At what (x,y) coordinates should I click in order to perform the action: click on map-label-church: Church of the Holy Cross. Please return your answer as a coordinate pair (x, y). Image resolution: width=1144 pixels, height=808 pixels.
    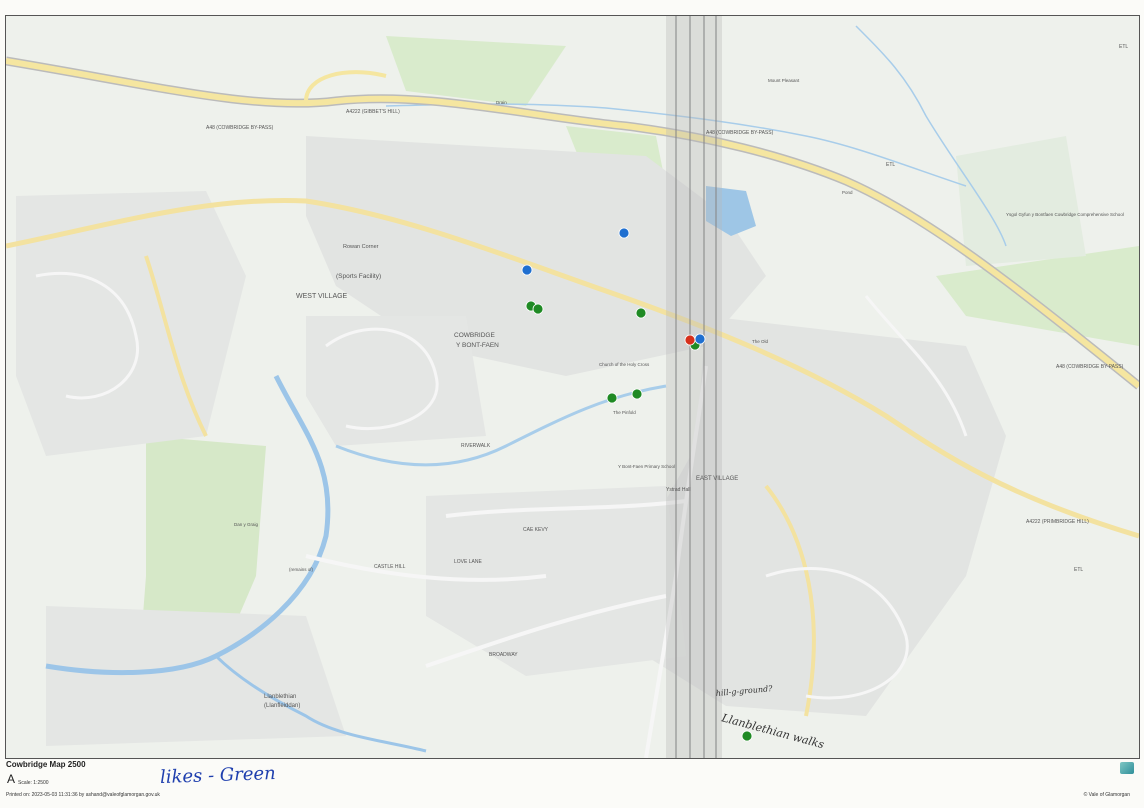
    Looking at the image, I should click on (624, 364).